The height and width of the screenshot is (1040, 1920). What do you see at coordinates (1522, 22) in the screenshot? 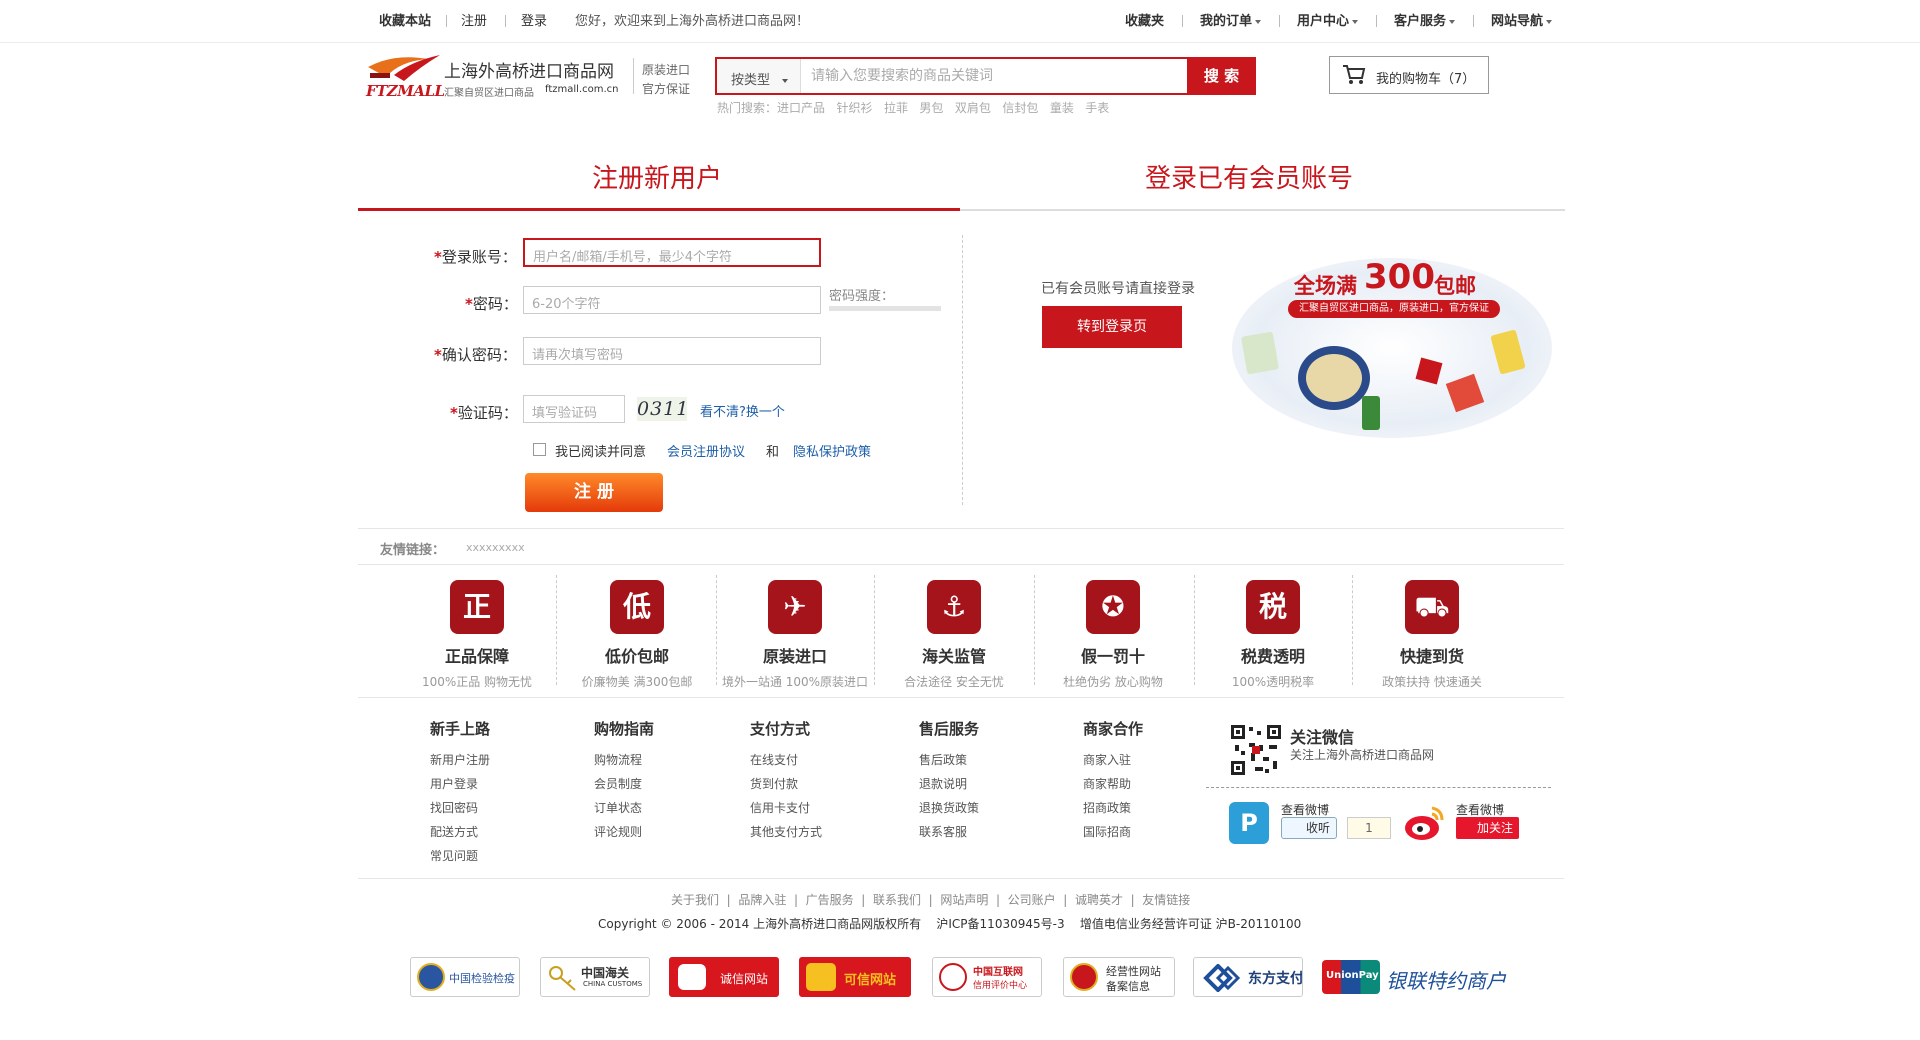
I see `site-nav-menu: 网站导航` at bounding box center [1522, 22].